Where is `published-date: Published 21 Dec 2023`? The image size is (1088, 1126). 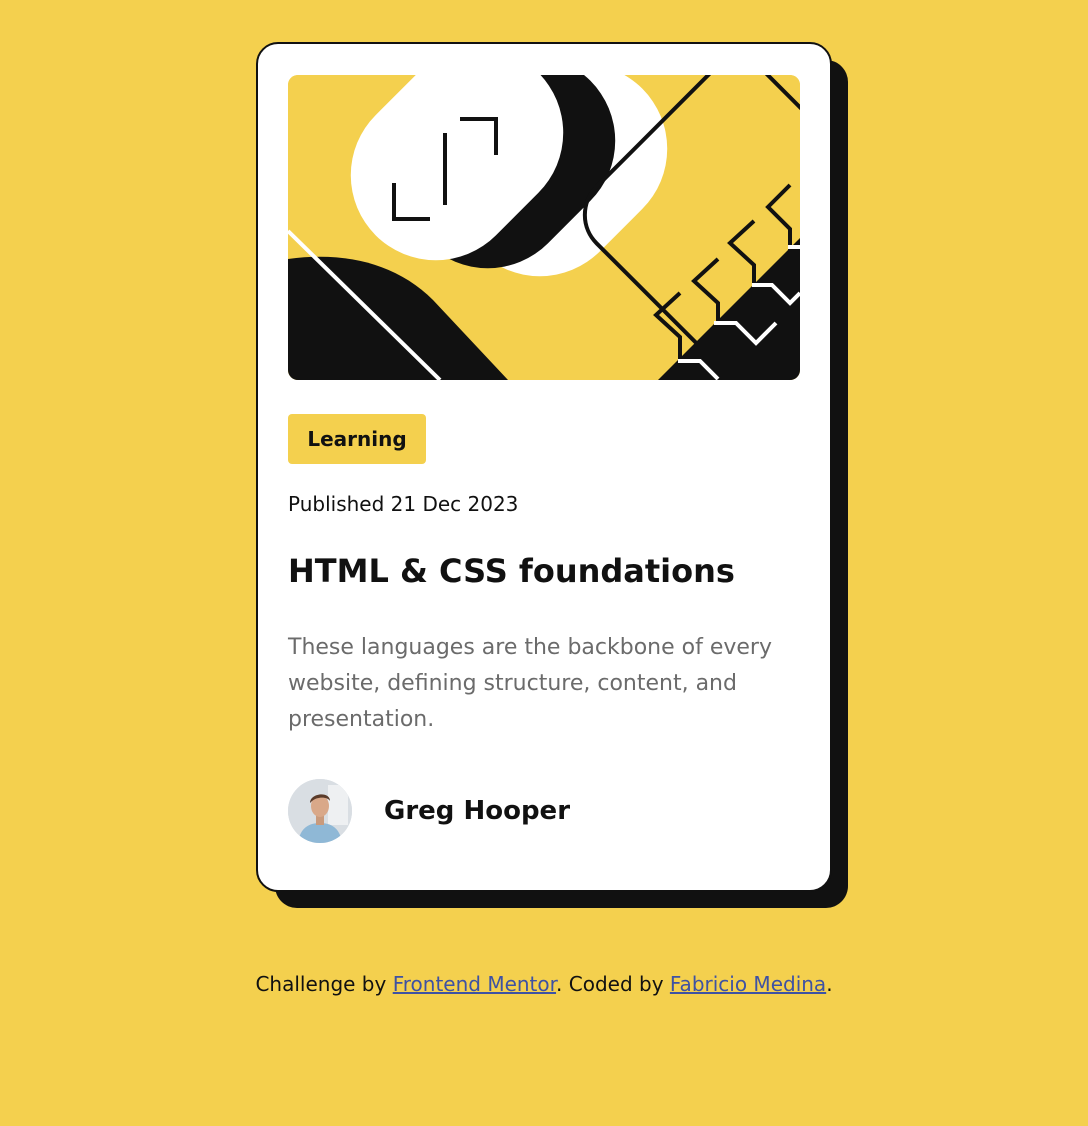 published-date: Published 21 Dec 2023 is located at coordinates (403, 504).